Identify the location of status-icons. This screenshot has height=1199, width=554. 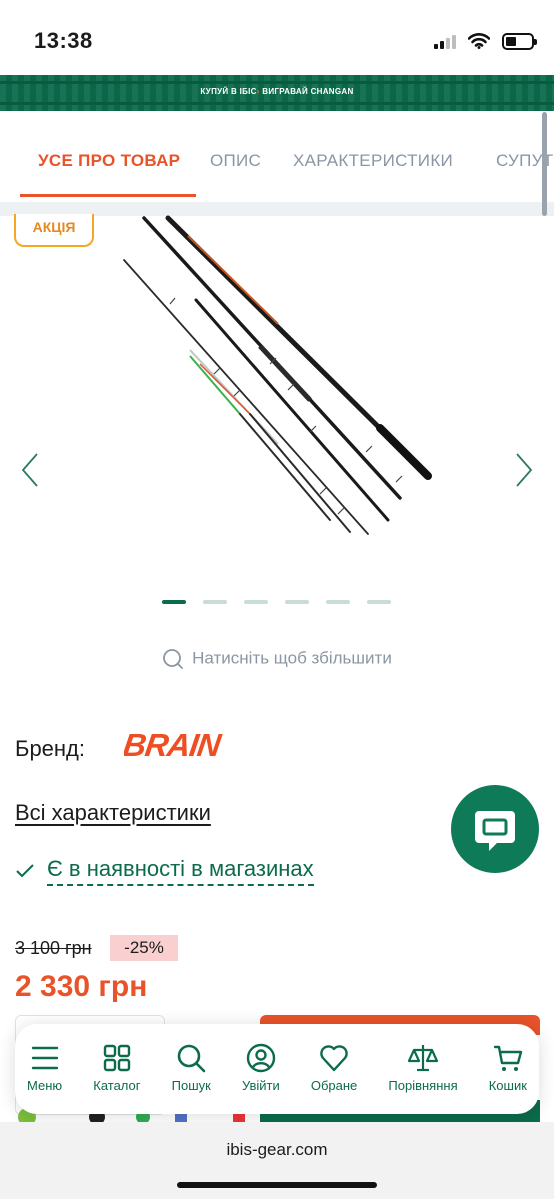
(485, 41).